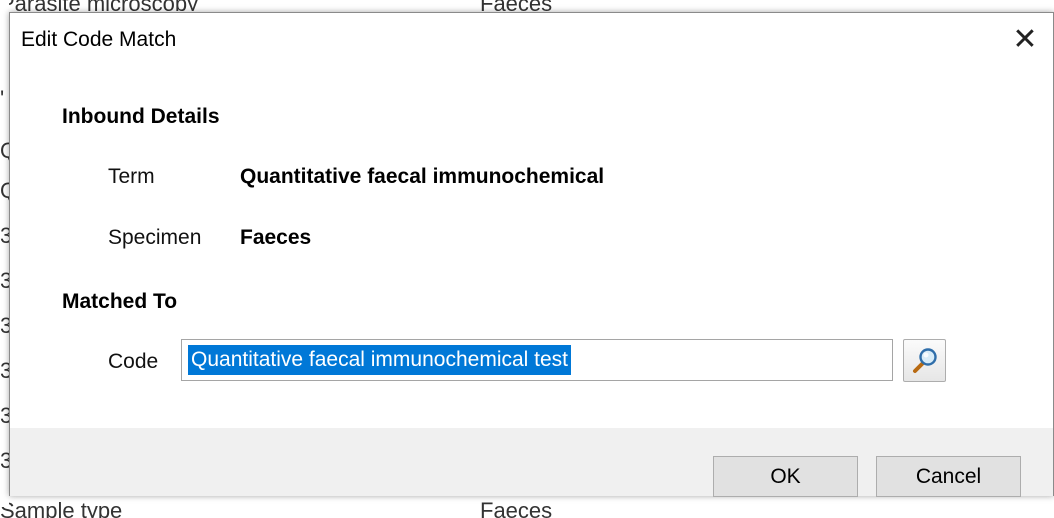 This screenshot has height=518, width=1054. Describe the element at coordinates (120, 301) in the screenshot. I see `matched-to-heading: Matched To` at that location.